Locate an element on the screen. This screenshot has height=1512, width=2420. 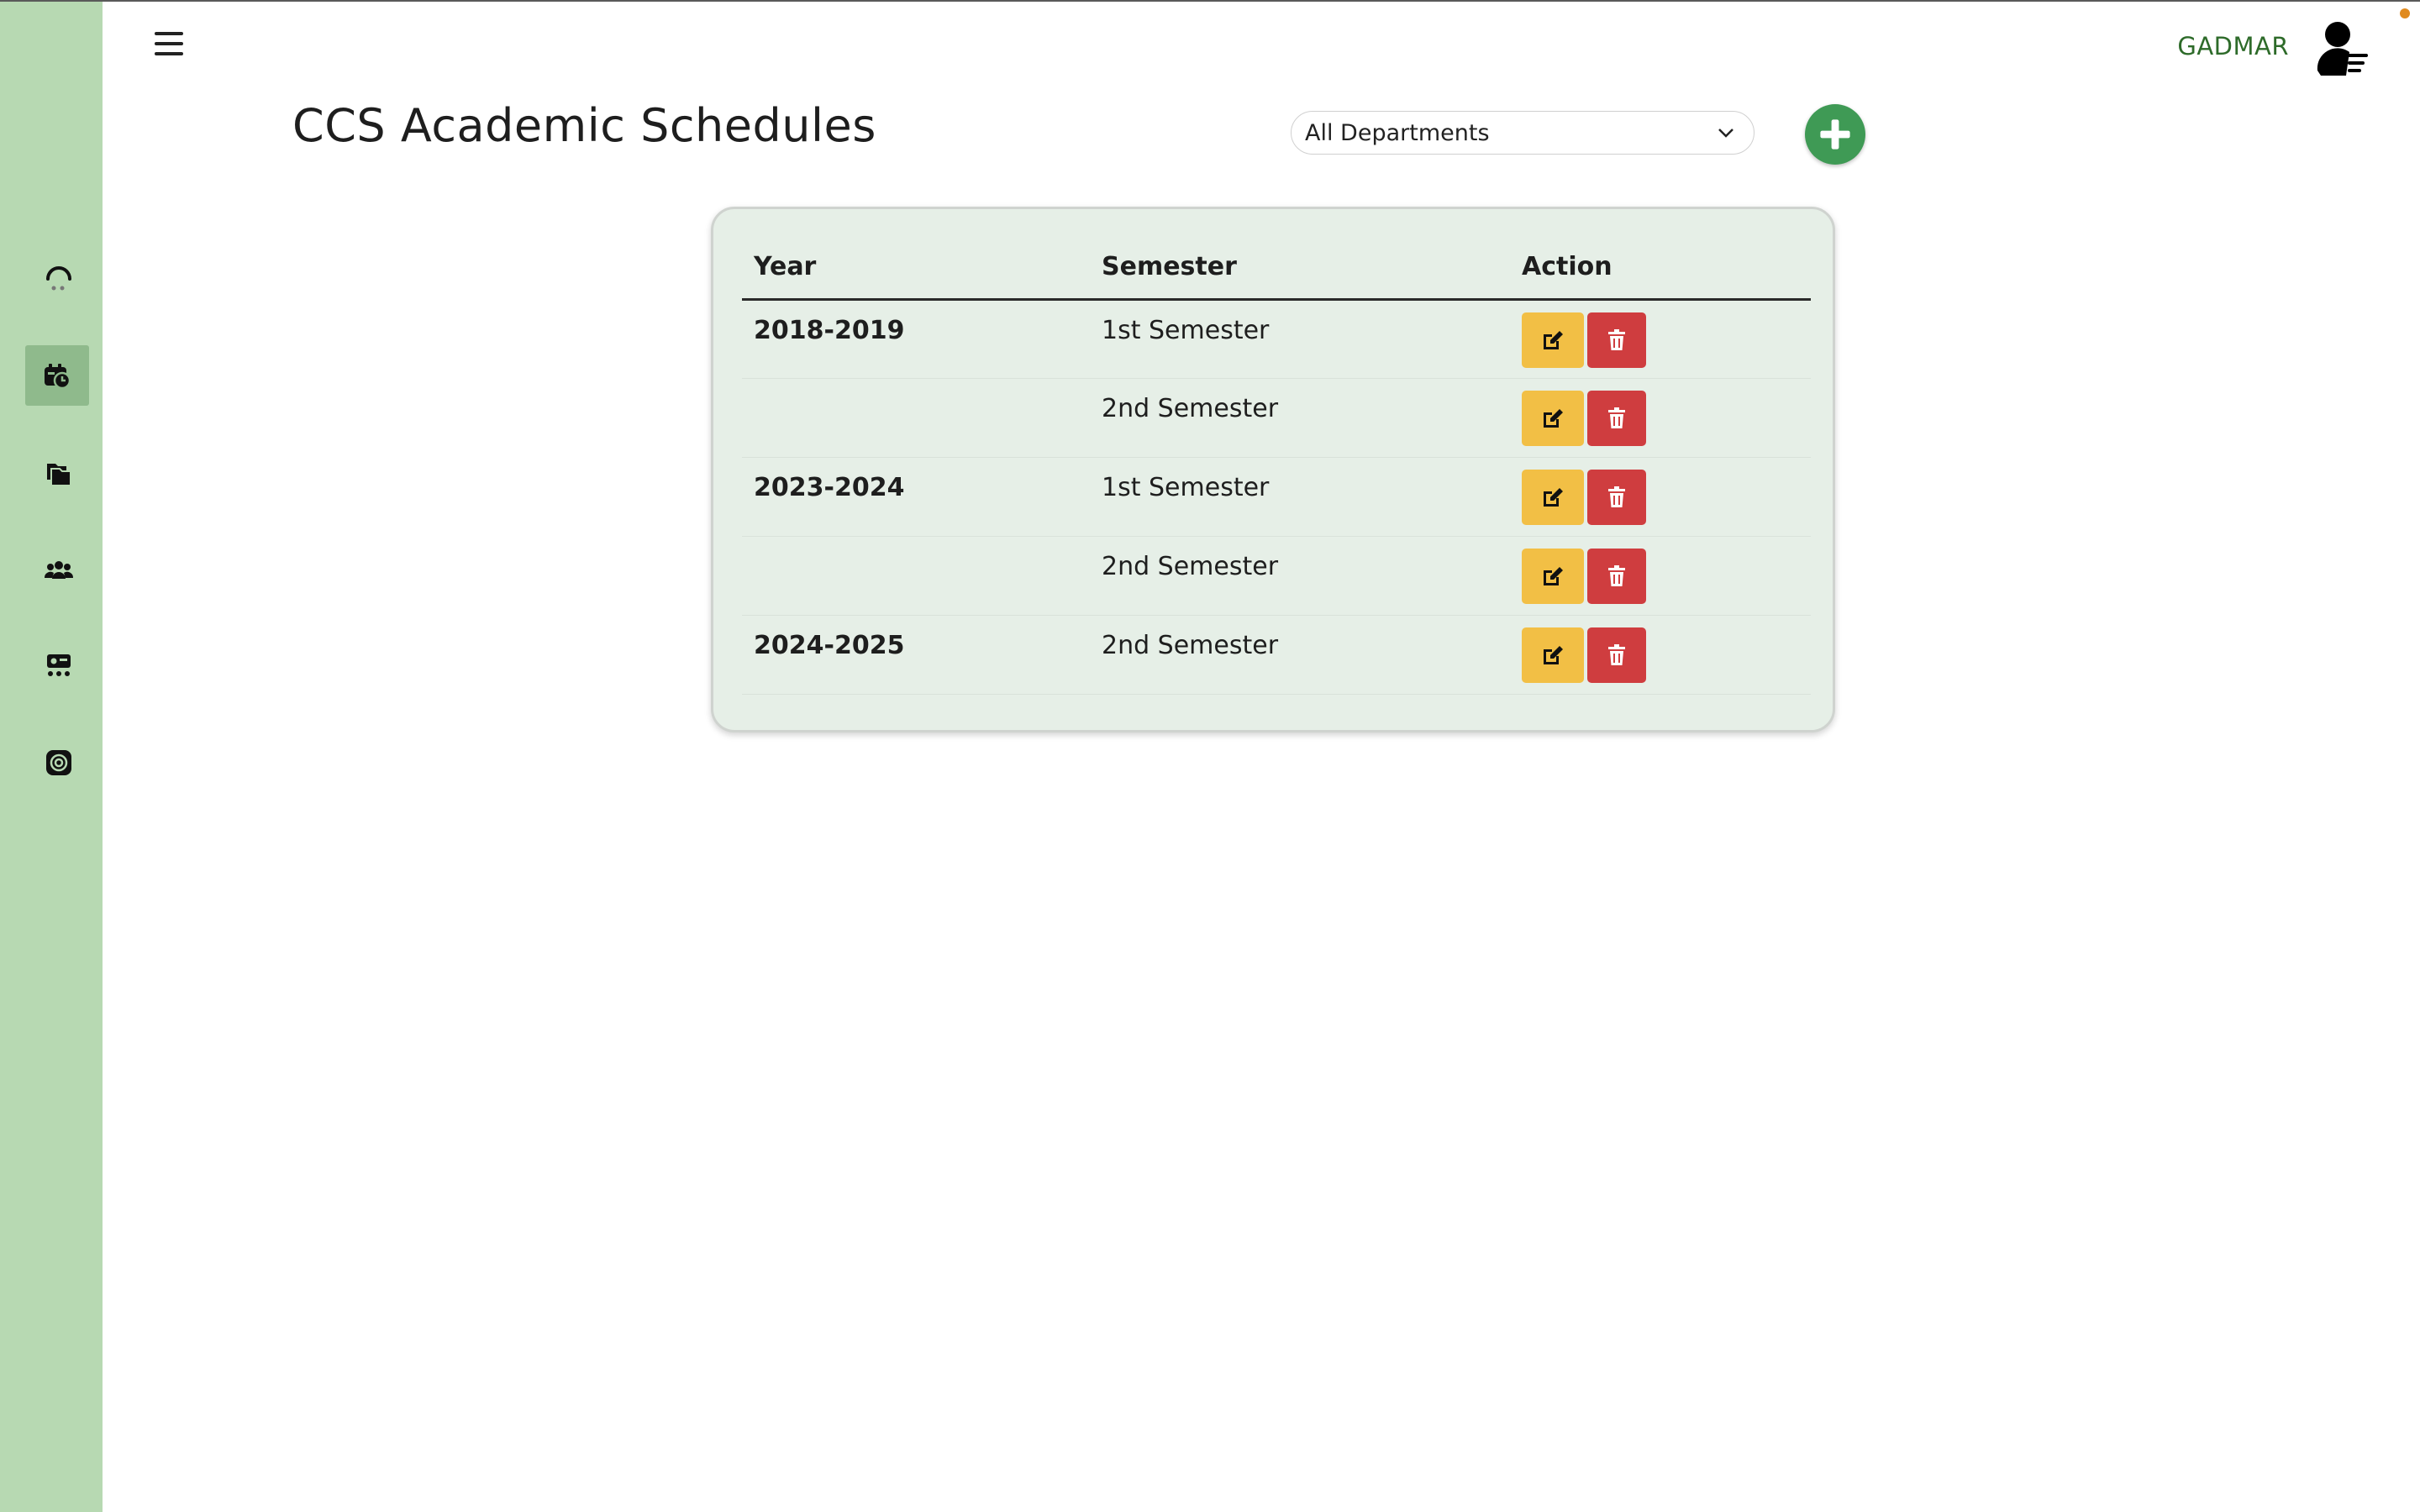
sidebar-item-settings is located at coordinates (59, 762).